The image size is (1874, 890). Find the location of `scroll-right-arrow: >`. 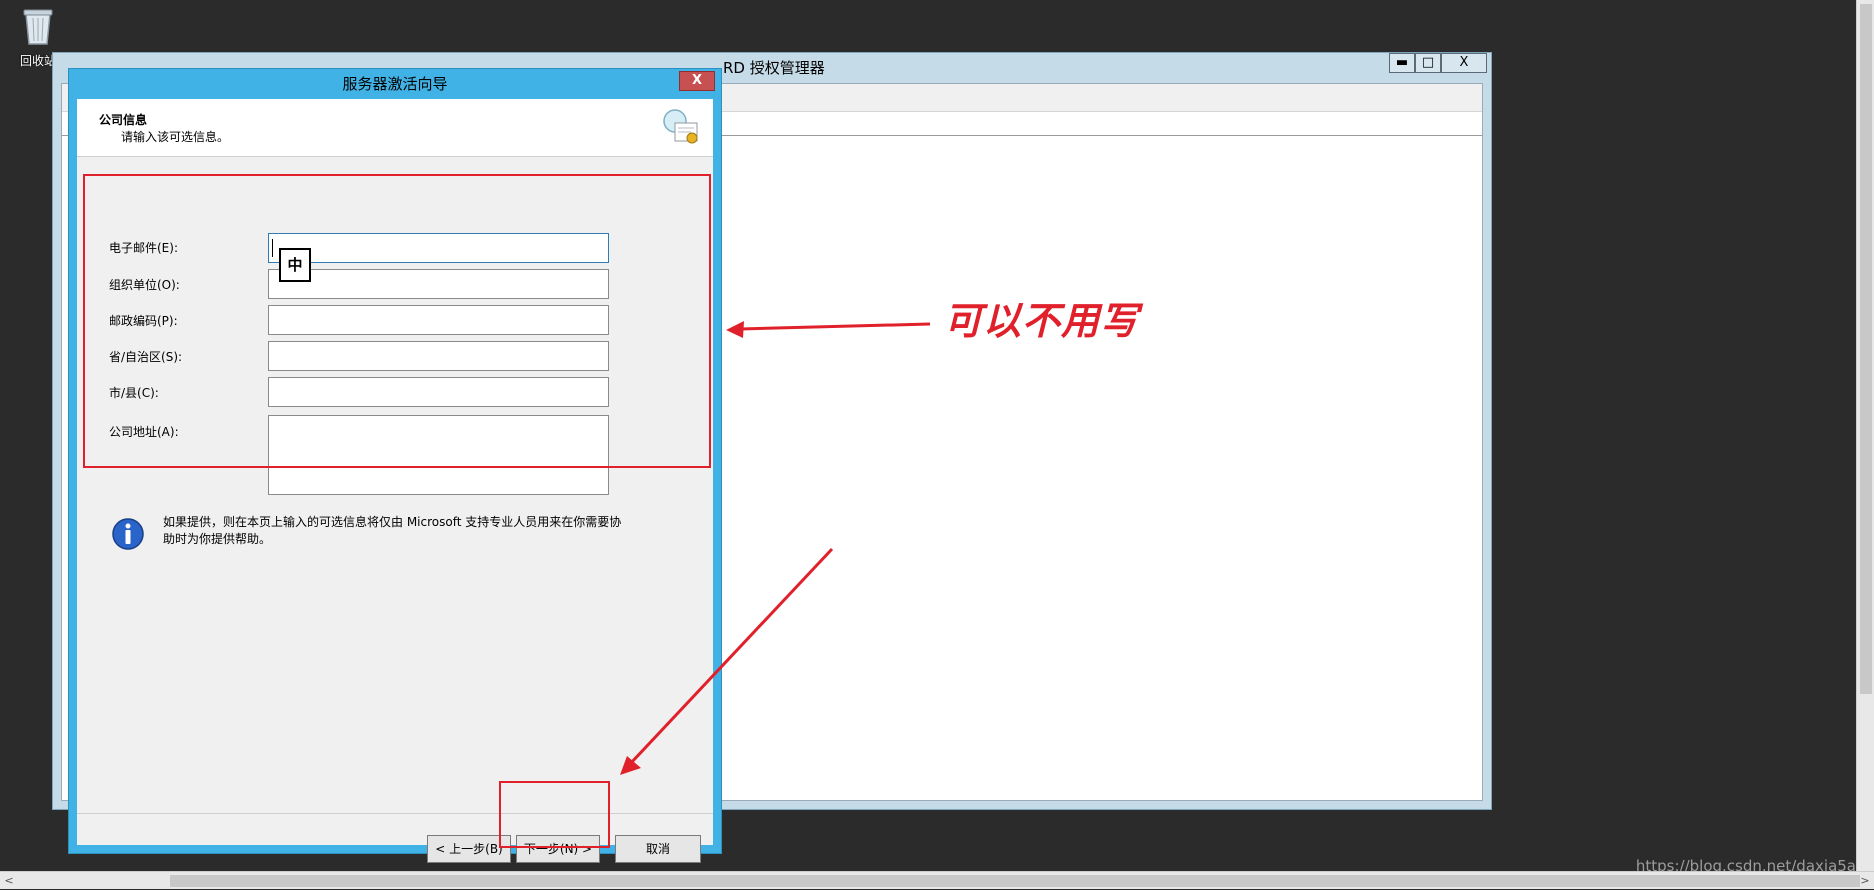

scroll-right-arrow: > is located at coordinates (1865, 881).